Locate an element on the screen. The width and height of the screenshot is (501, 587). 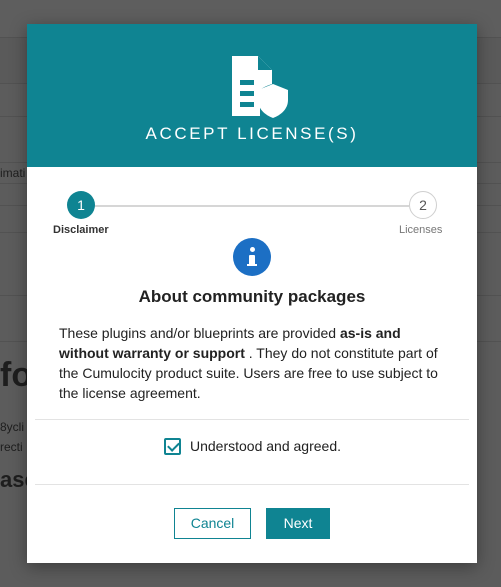
section-heading: About community packages is located at coordinates (252, 296).